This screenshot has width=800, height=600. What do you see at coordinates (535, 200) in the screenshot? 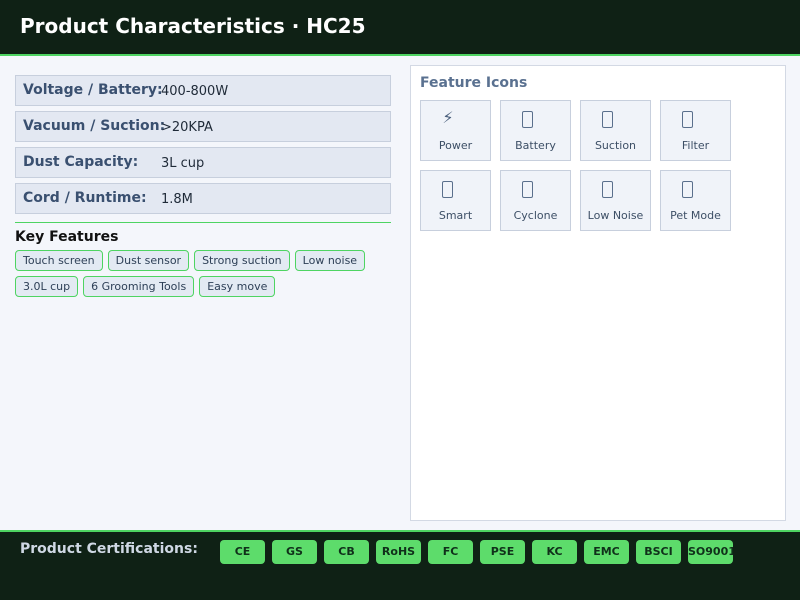
I see `feature-tile-cyclone: Cyclone` at bounding box center [535, 200].